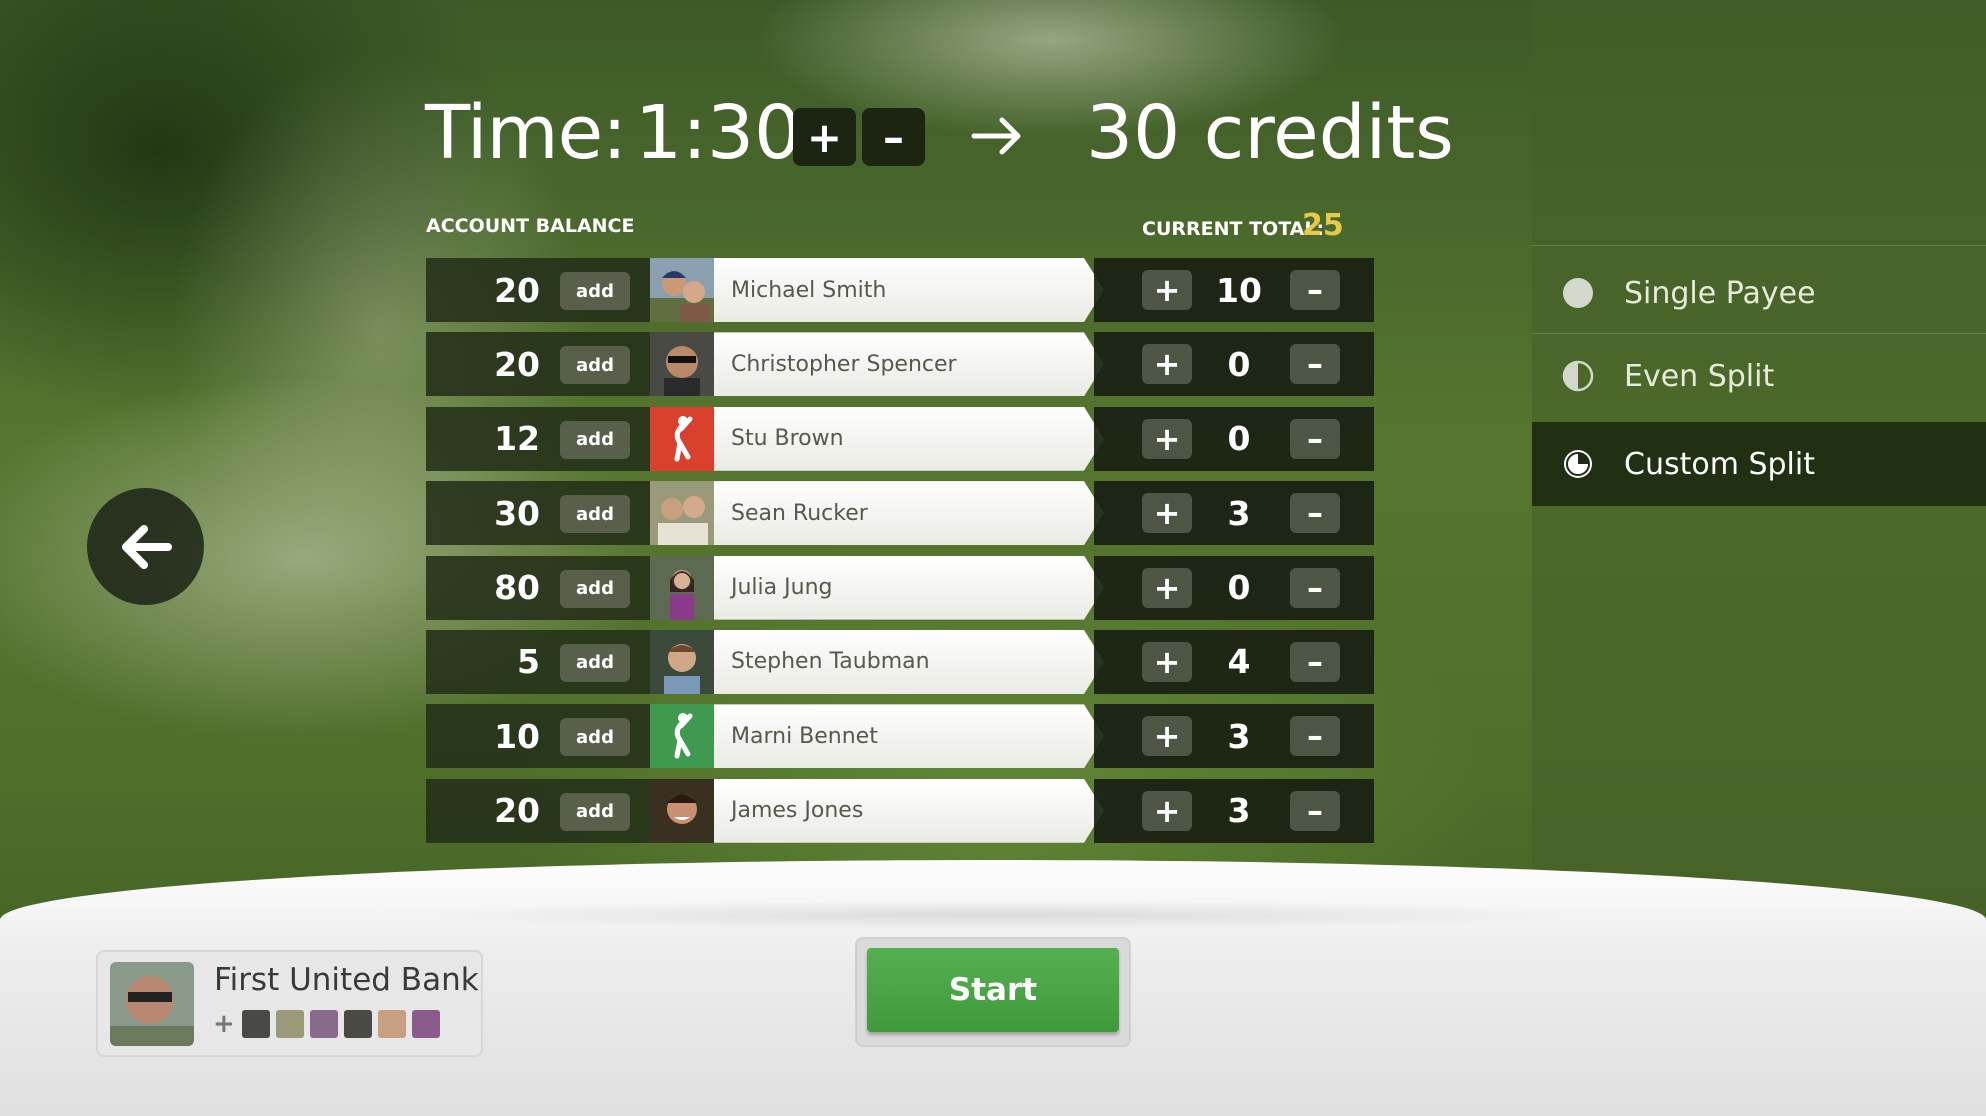 The height and width of the screenshot is (1116, 1986). What do you see at coordinates (1234, 661) in the screenshot?
I see `share-controls: + 4 –` at bounding box center [1234, 661].